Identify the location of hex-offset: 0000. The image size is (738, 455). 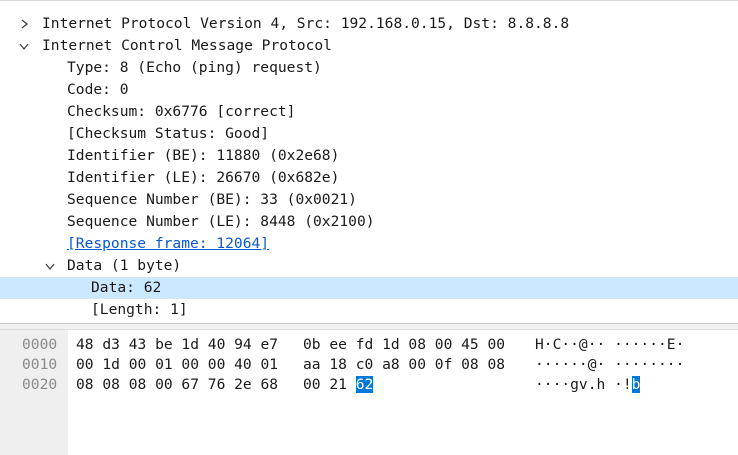
(40, 344).